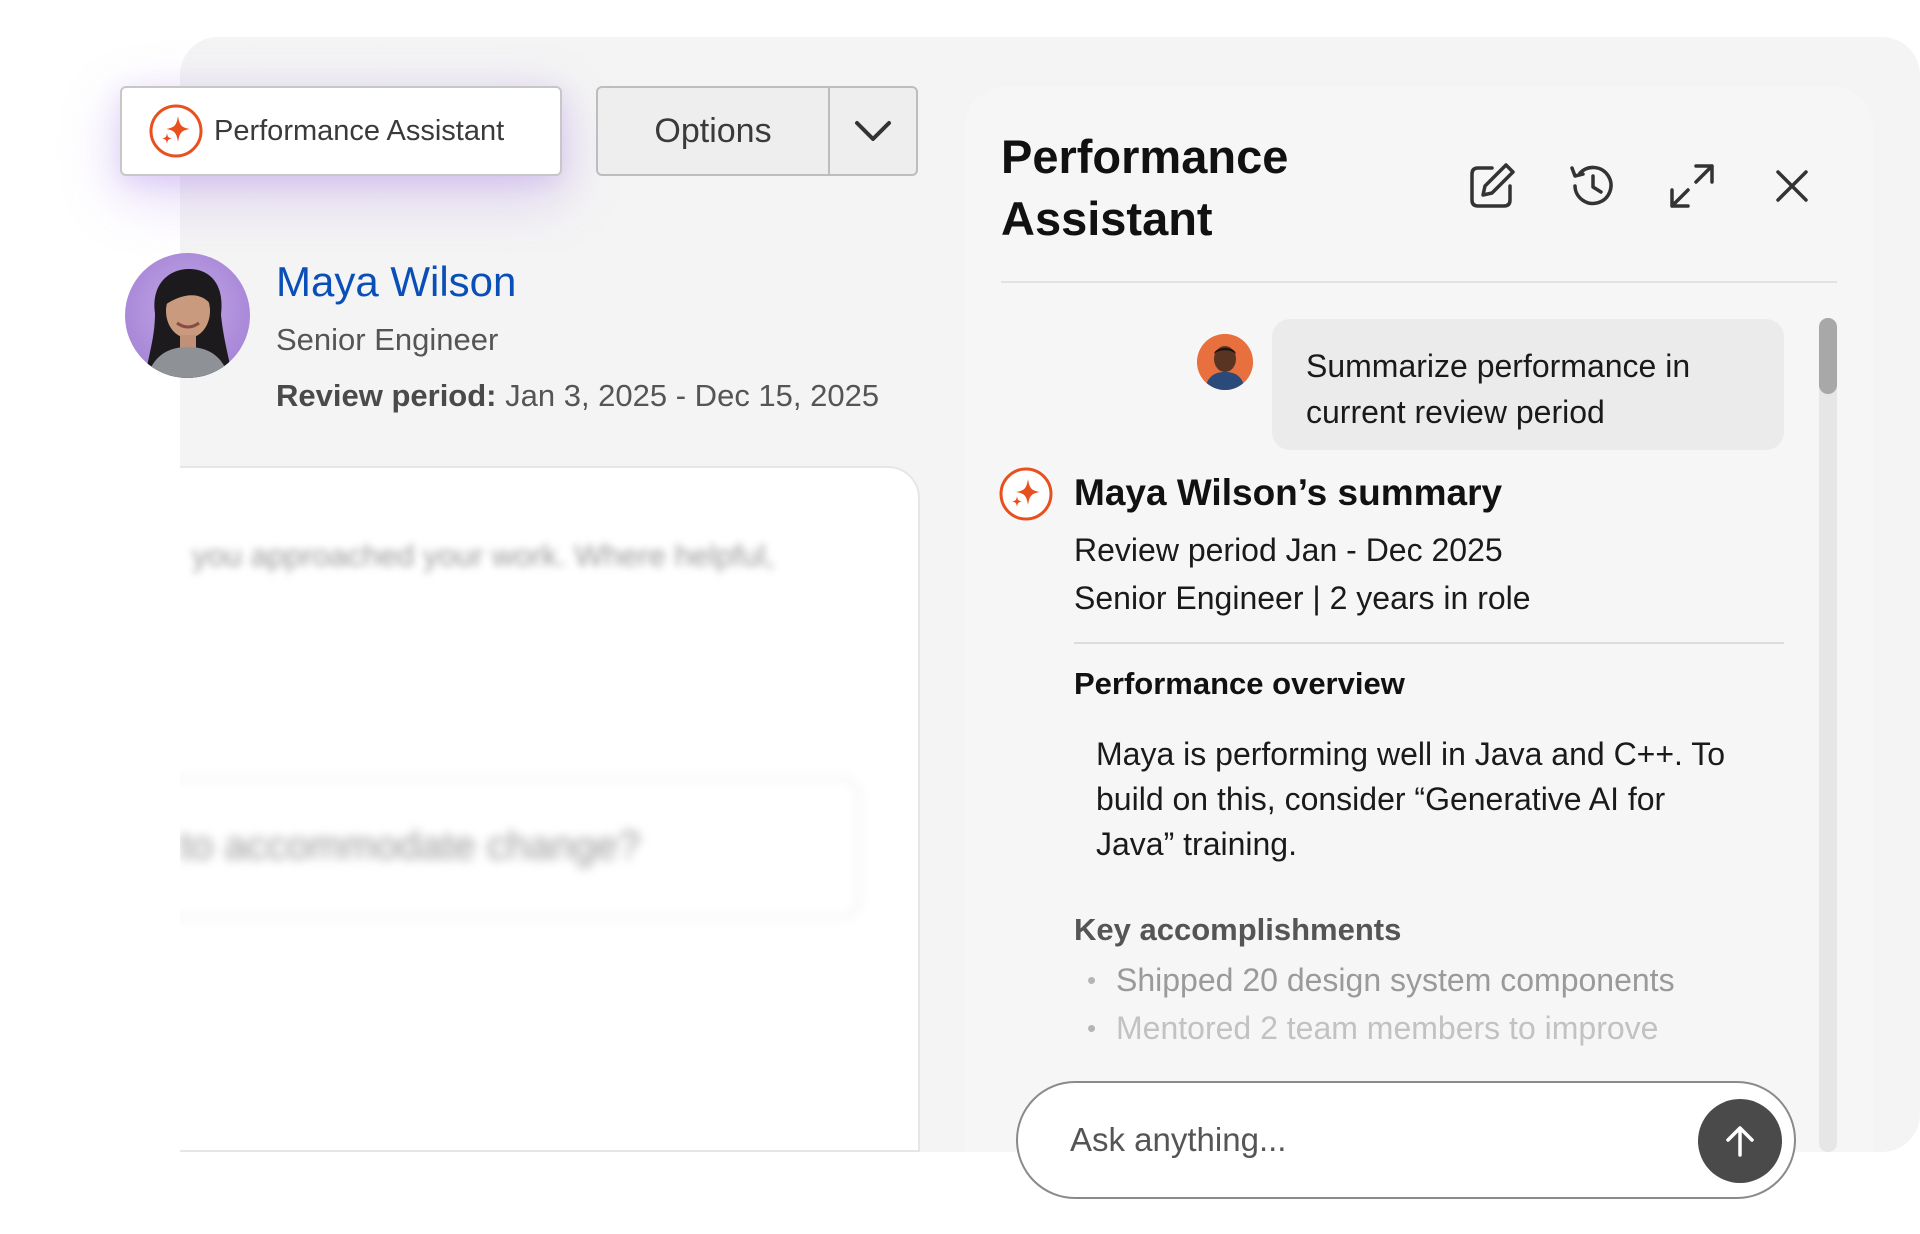  Describe the element at coordinates (1828, 356) in the screenshot. I see `scrollbar-thumb` at that location.